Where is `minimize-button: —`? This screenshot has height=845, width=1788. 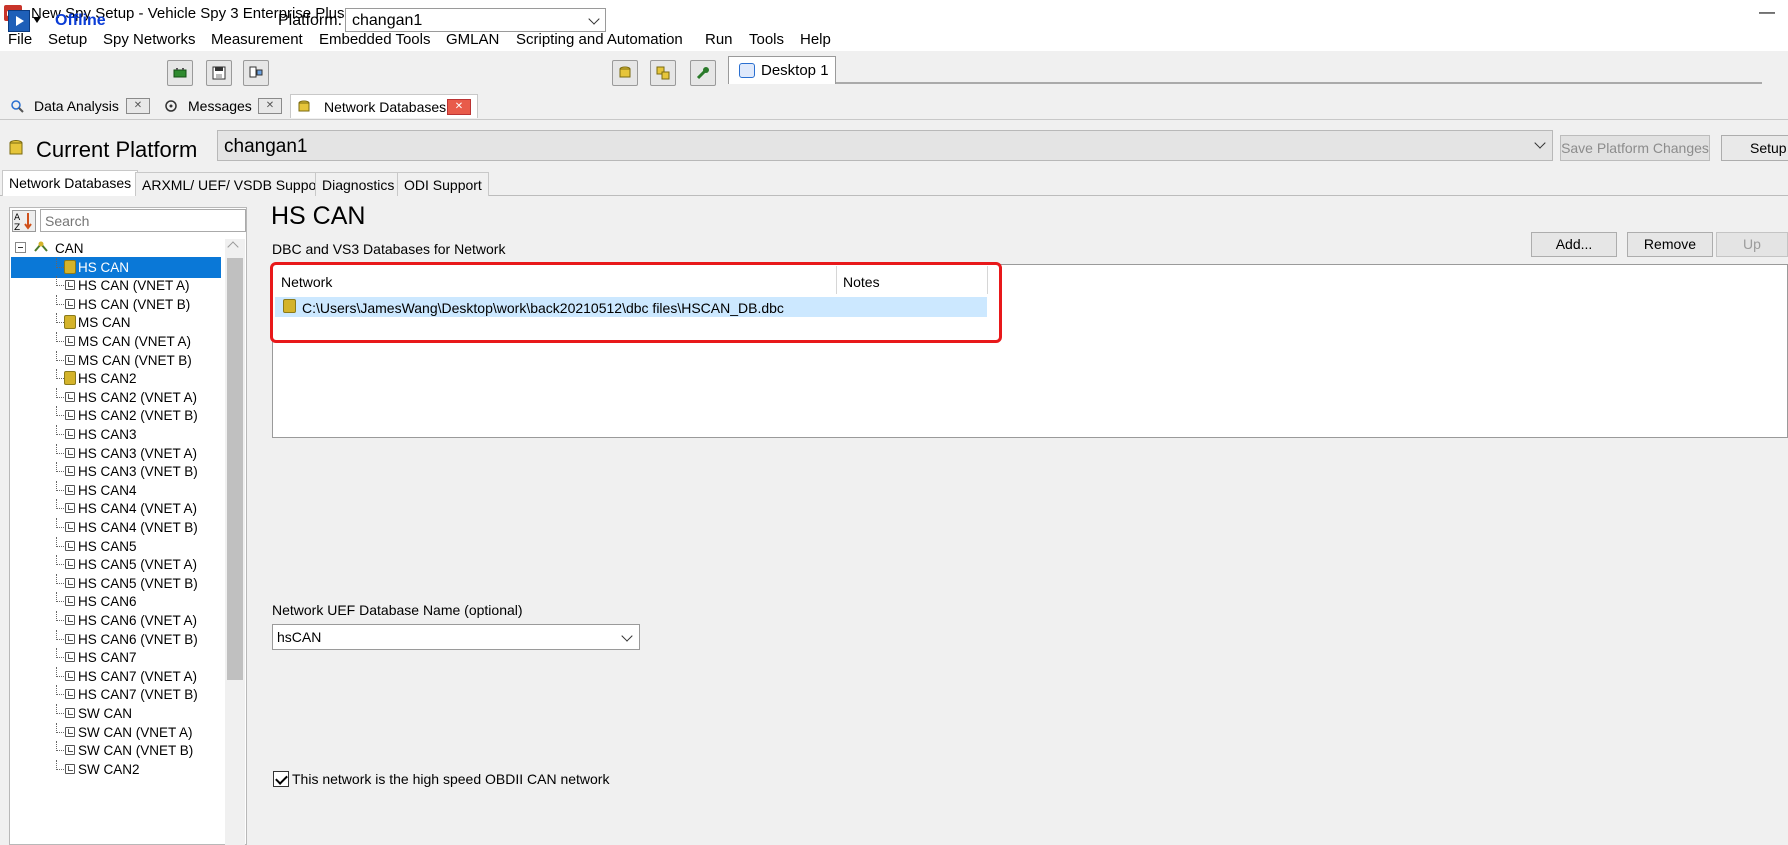
minimize-button: — is located at coordinates (1767, 13).